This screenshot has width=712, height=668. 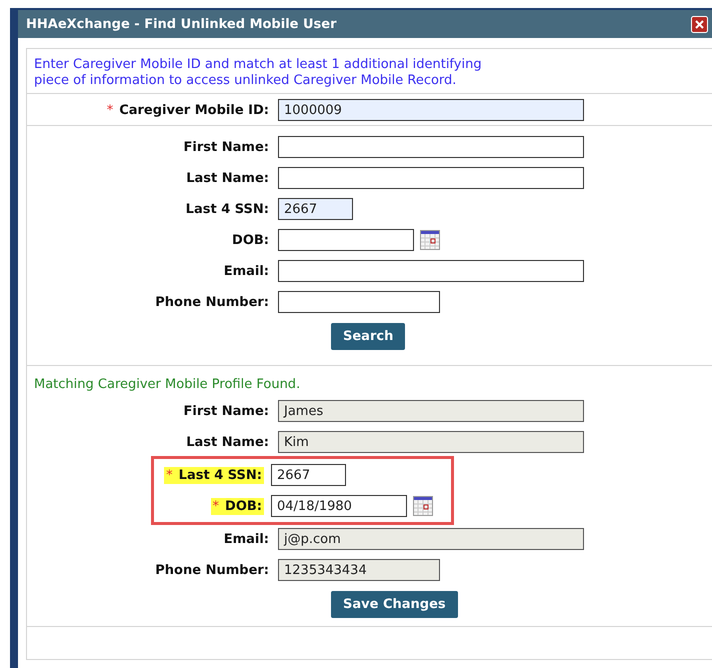 I want to click on field-label: * Caregiver Mobile ID:, so click(x=188, y=110).